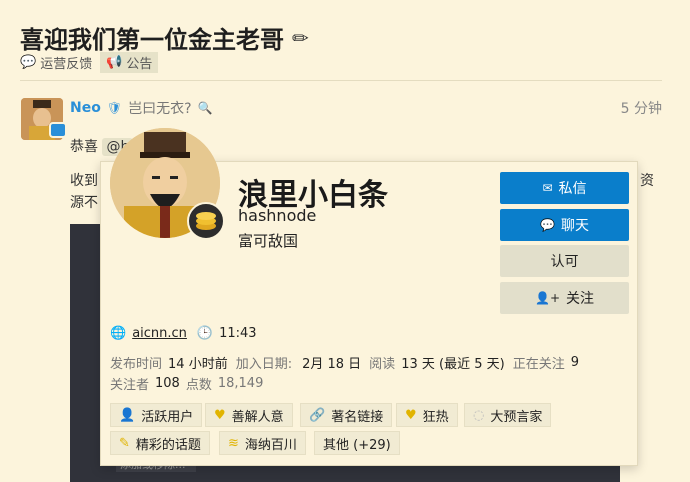 The height and width of the screenshot is (482, 690). I want to click on clock-icon: 🕒, so click(205, 333).